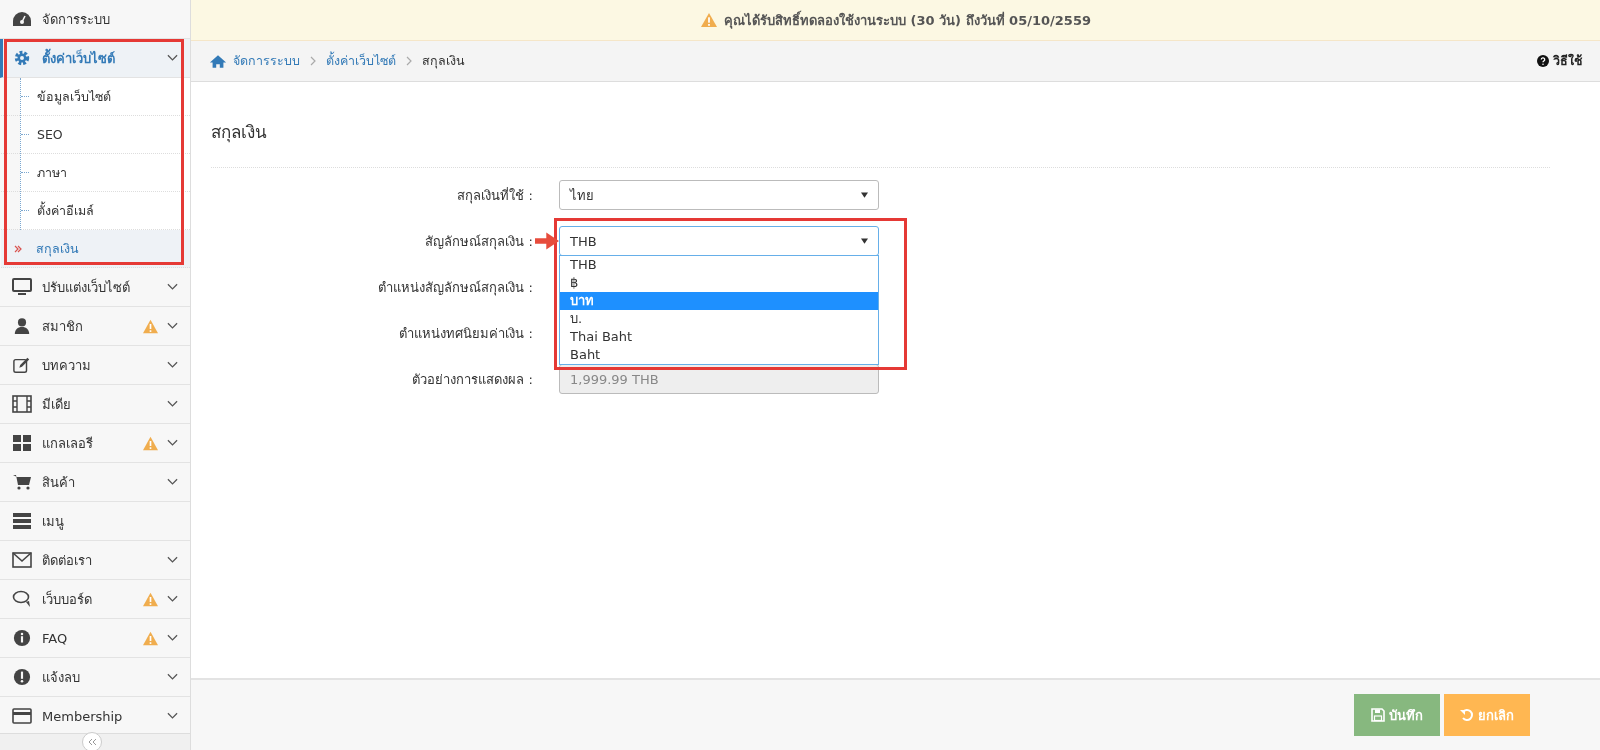 The width and height of the screenshot is (1600, 750). Describe the element at coordinates (455, 288) in the screenshot. I see `field-label: ตำแหน่งสัญลักษณ์สกุลเงิน :` at that location.